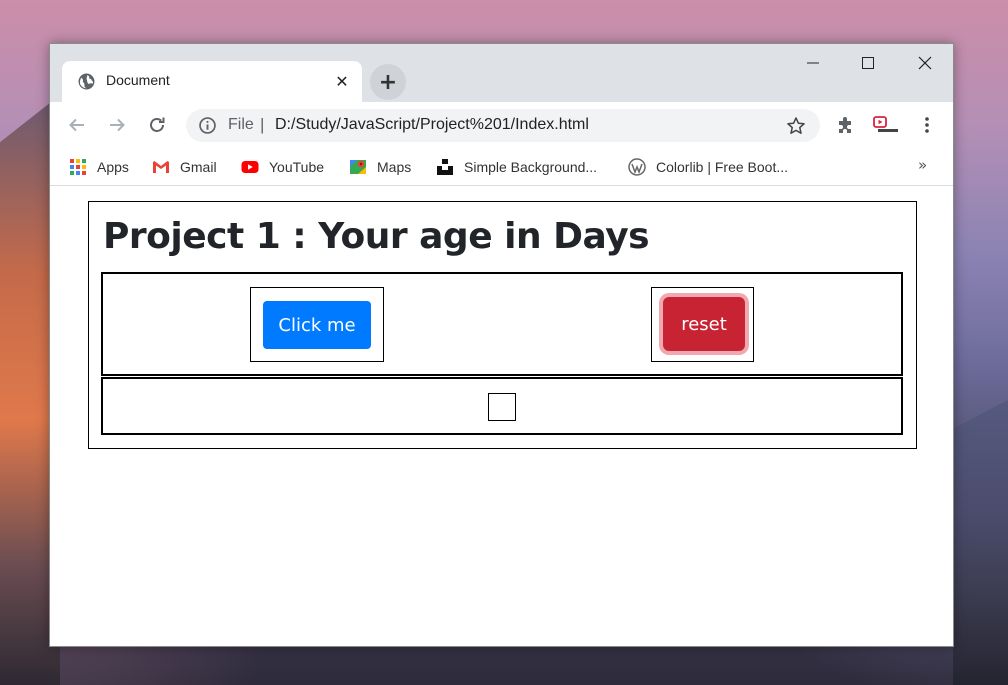  What do you see at coordinates (813, 63) in the screenshot?
I see `minimize-icon` at bounding box center [813, 63].